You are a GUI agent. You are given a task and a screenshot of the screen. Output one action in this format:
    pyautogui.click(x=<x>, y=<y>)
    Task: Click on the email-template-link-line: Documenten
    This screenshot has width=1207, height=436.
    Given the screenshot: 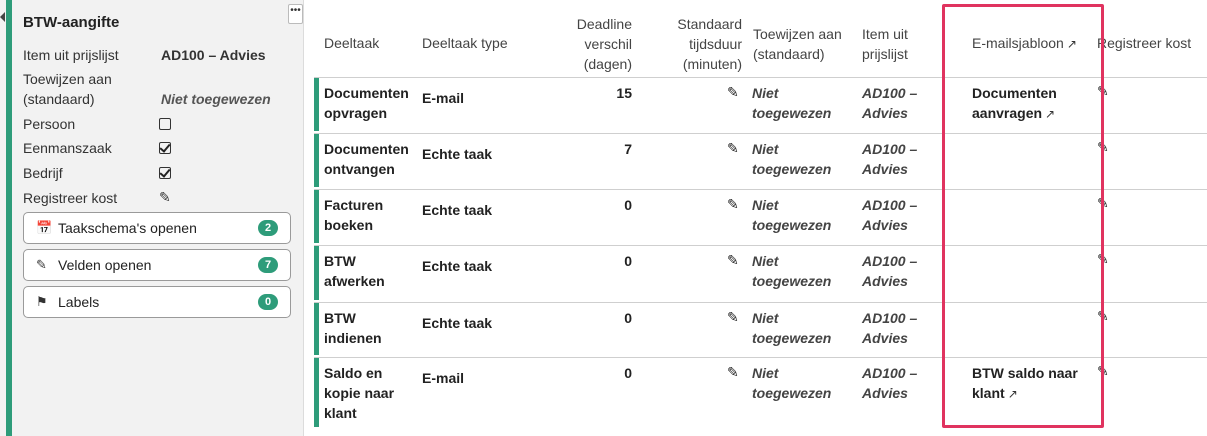 What is the action you would take?
    pyautogui.click(x=1014, y=93)
    